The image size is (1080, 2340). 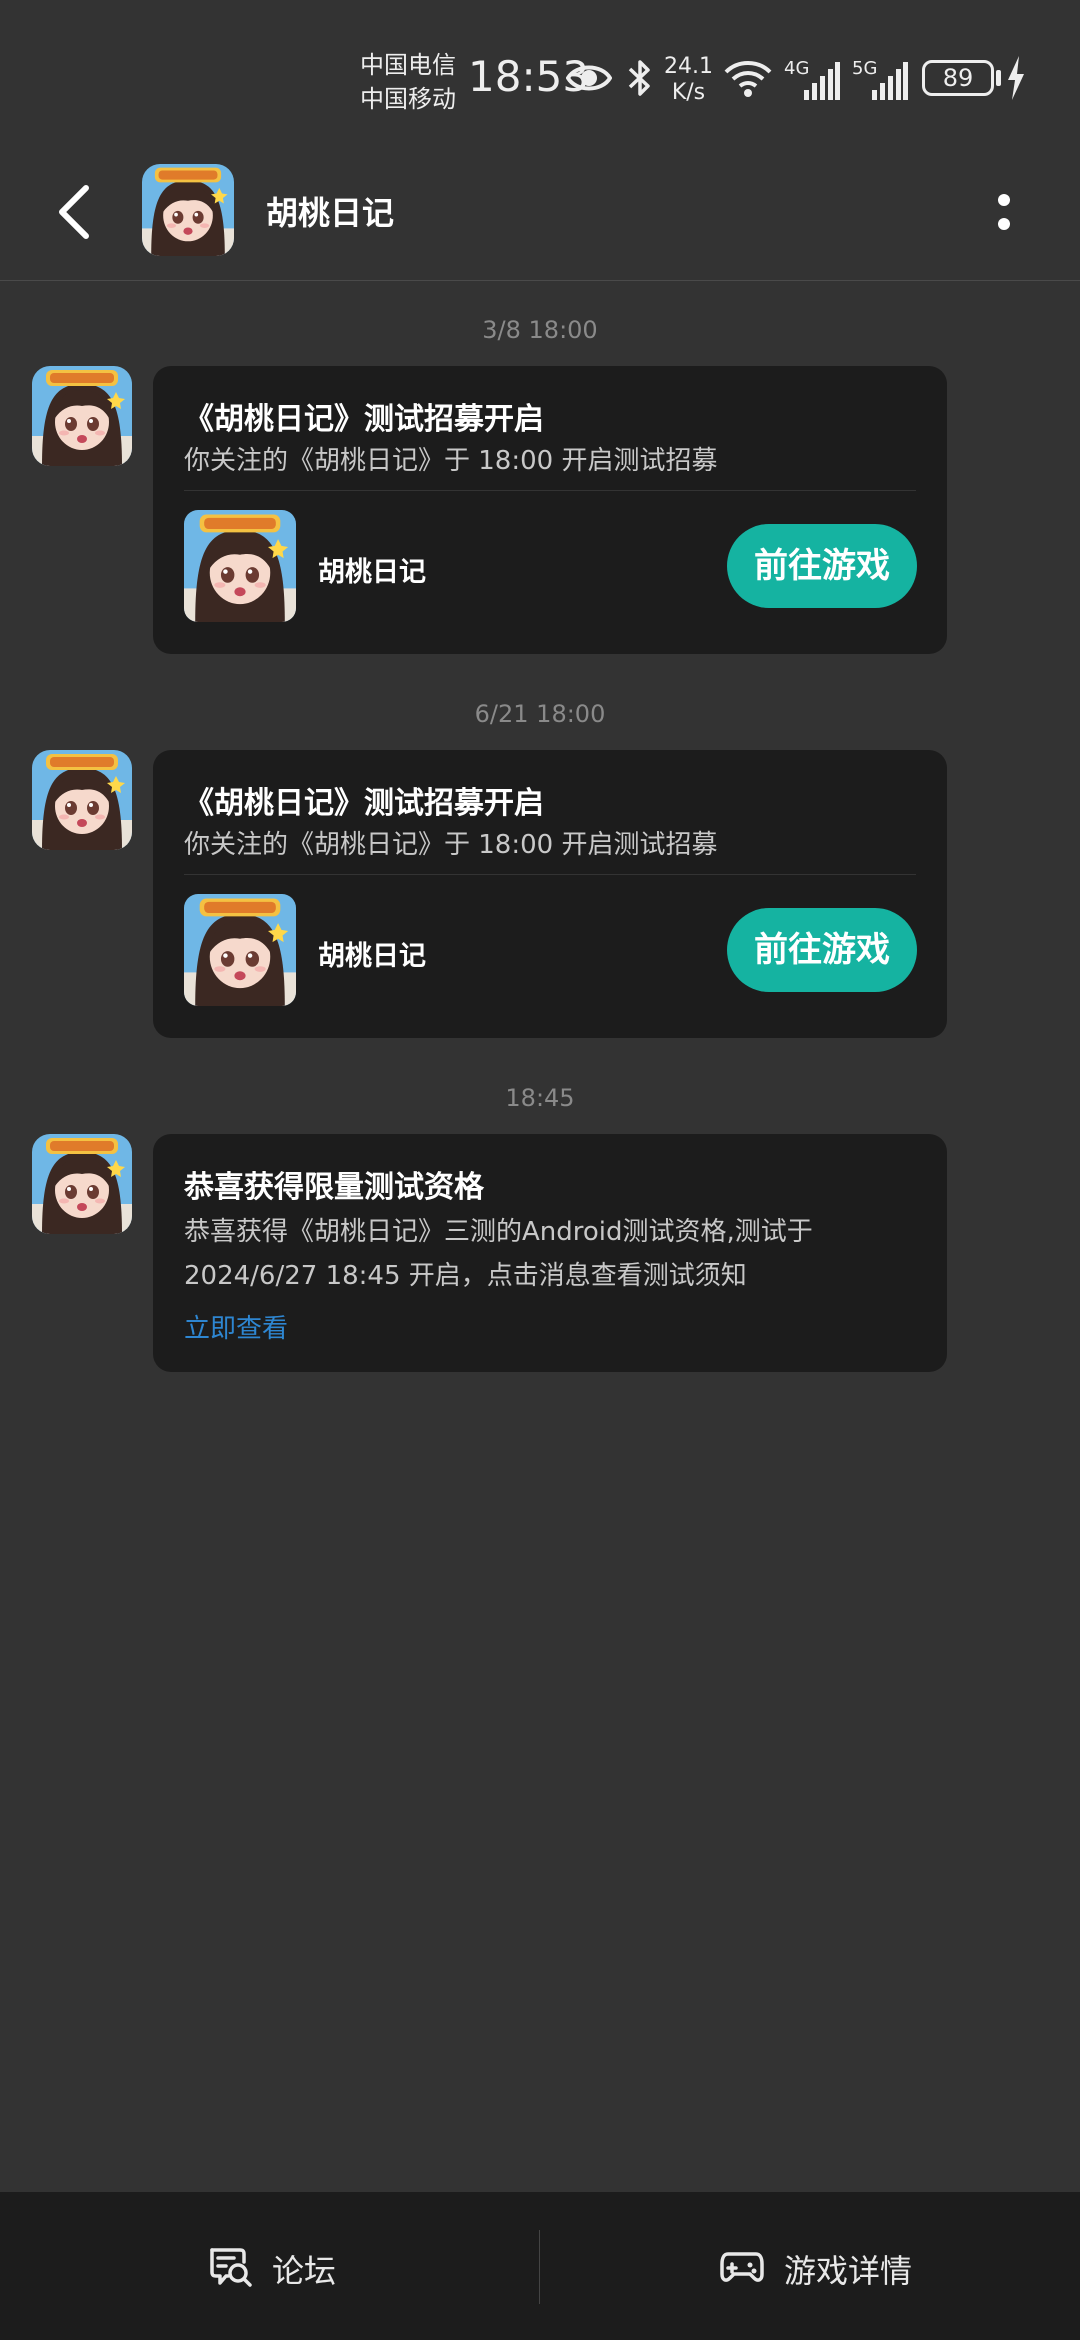 What do you see at coordinates (639, 78) in the screenshot?
I see `bluetooth-icon` at bounding box center [639, 78].